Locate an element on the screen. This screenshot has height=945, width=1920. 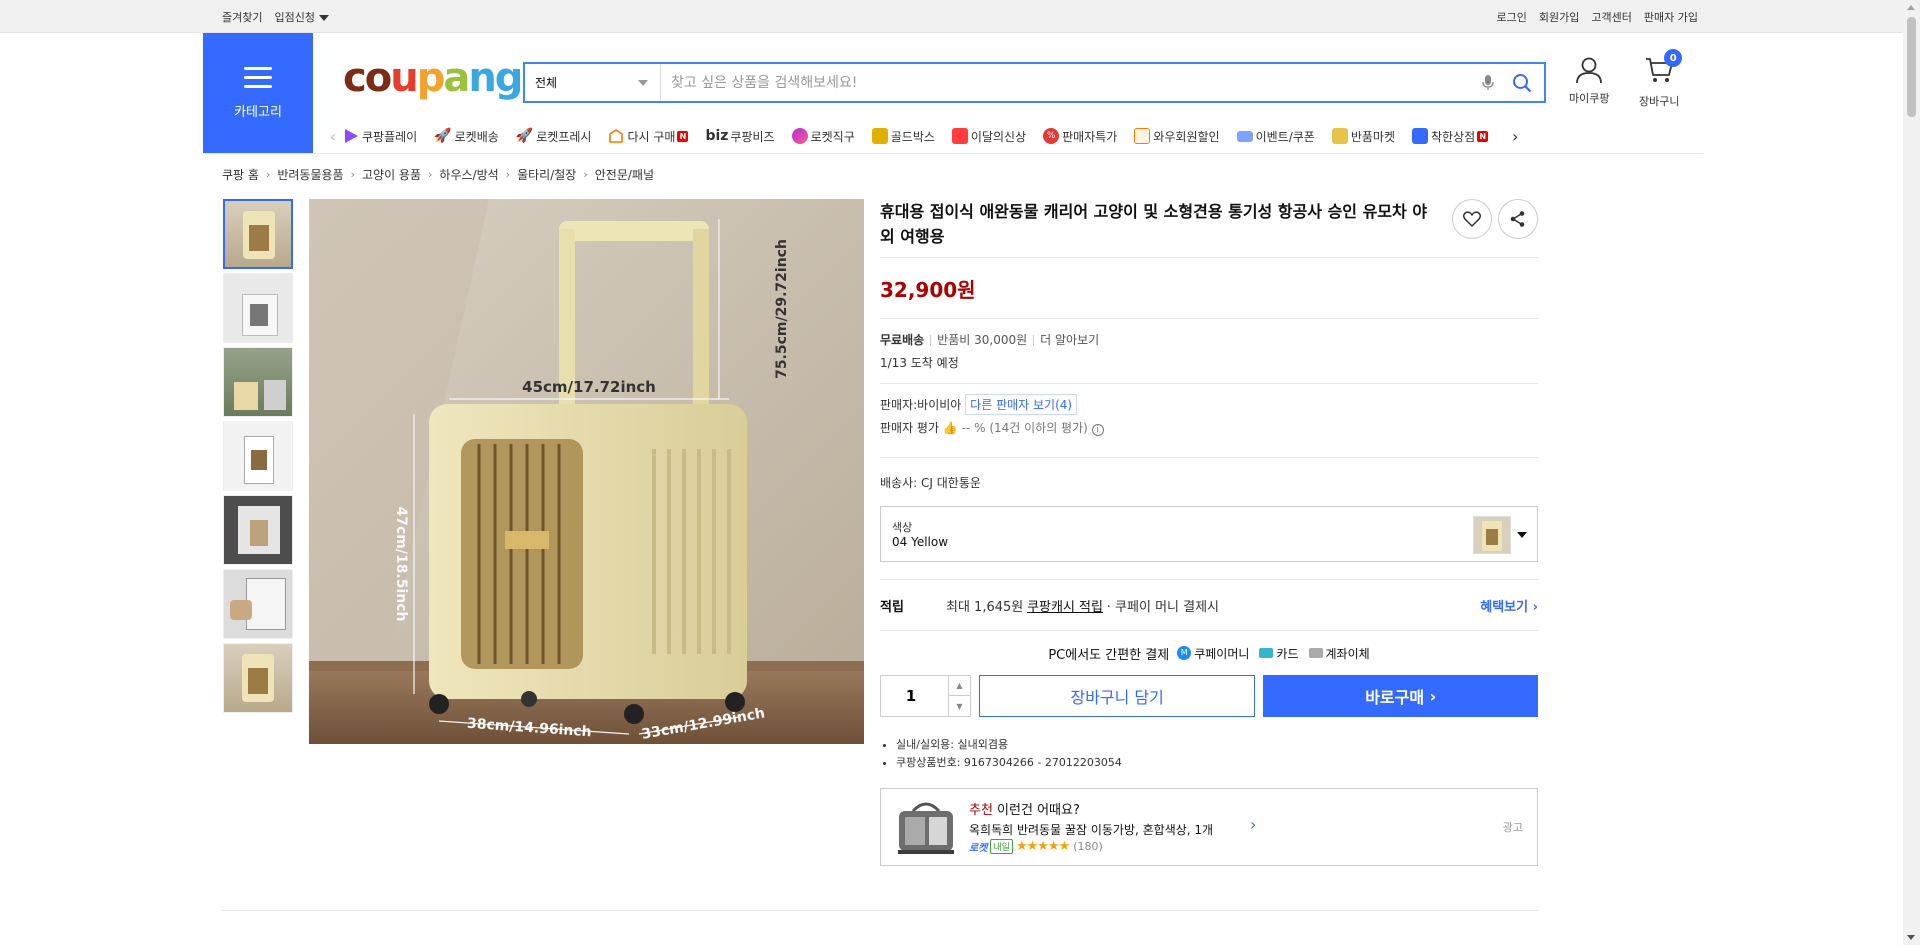
quantity-up-button: ▲ is located at coordinates (958, 686).